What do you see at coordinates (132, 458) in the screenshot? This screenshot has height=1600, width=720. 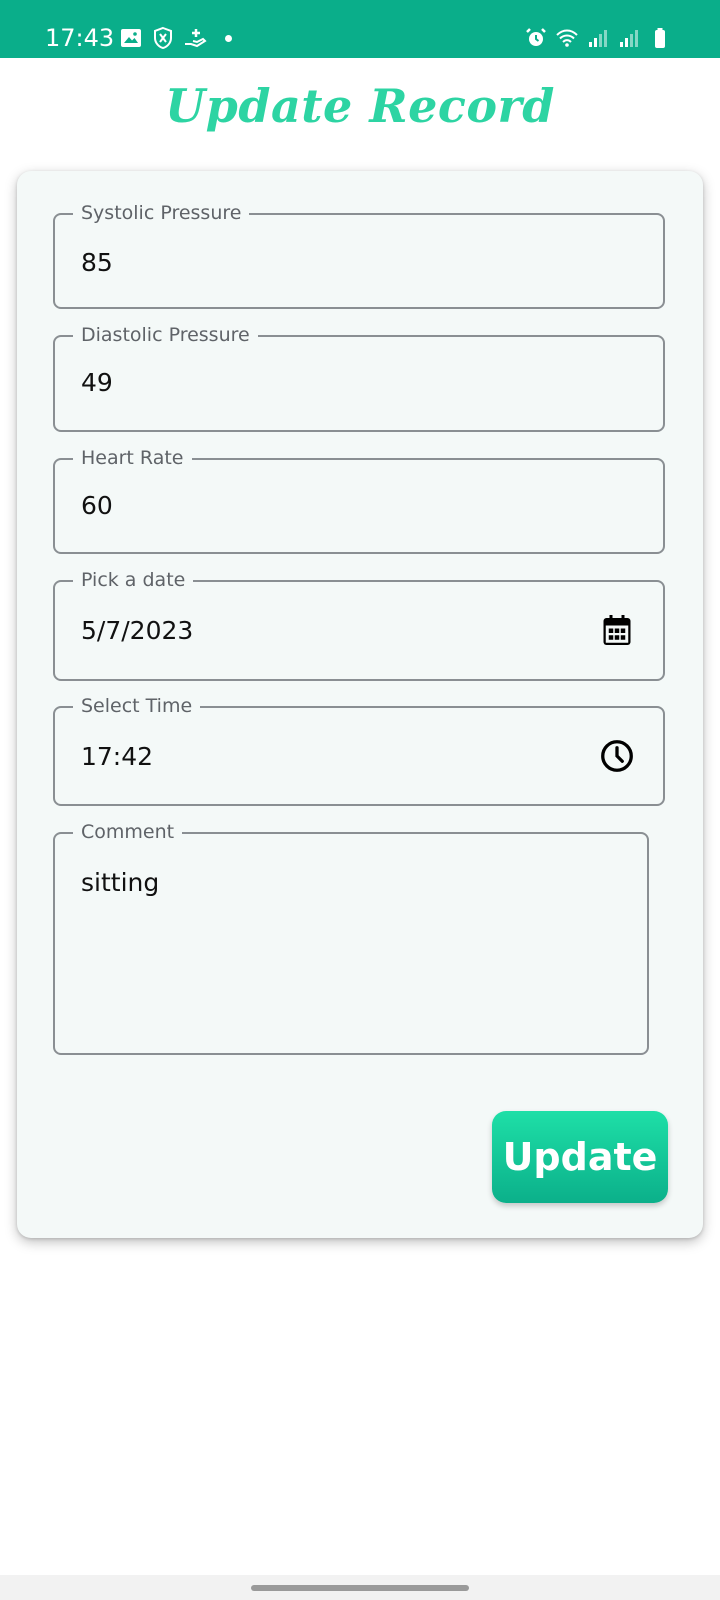 I see `heart-rate-label: Heart Rate` at bounding box center [132, 458].